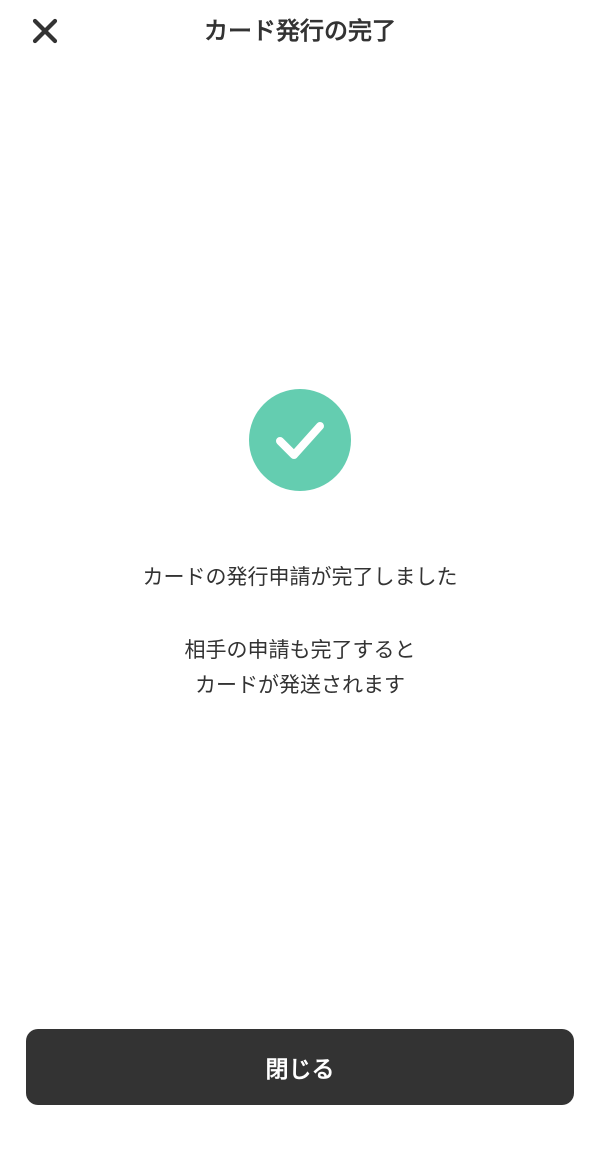  I want to click on header: カード発行の完了, so click(300, 32).